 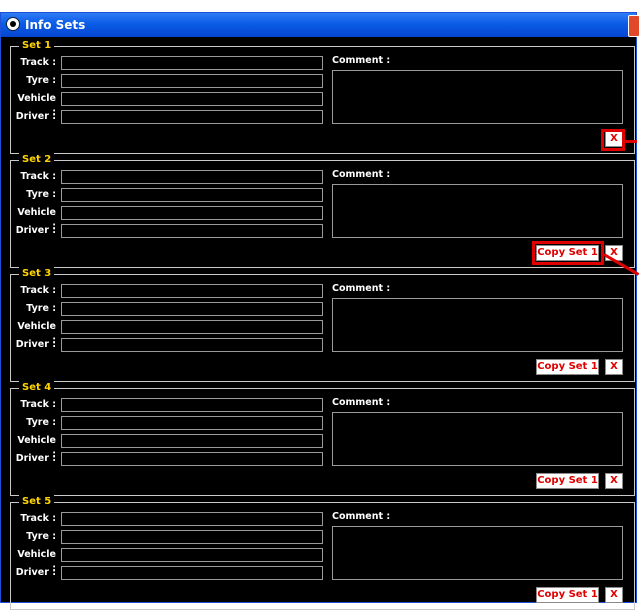 What do you see at coordinates (37, 160) in the screenshot?
I see `set-legend: Set 2` at bounding box center [37, 160].